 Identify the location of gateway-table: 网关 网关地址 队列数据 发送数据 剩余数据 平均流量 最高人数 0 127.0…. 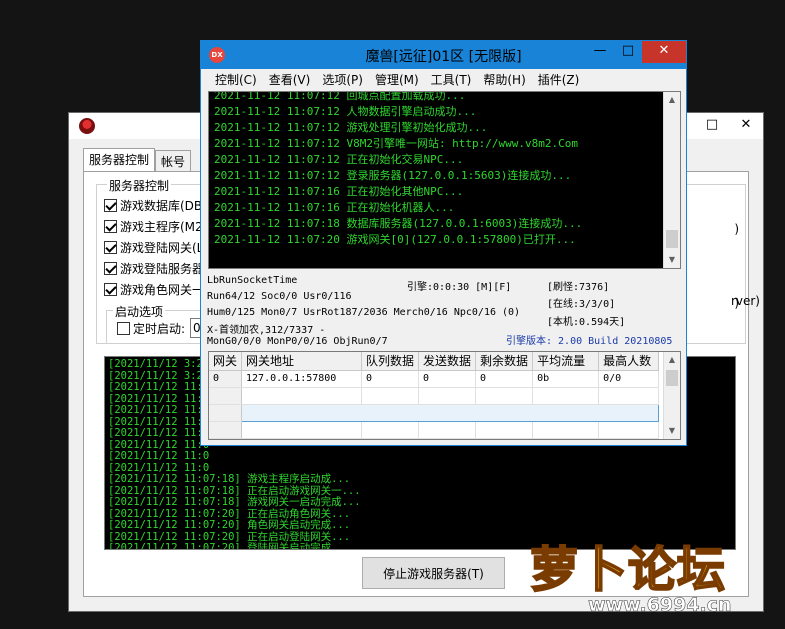
(444, 395).